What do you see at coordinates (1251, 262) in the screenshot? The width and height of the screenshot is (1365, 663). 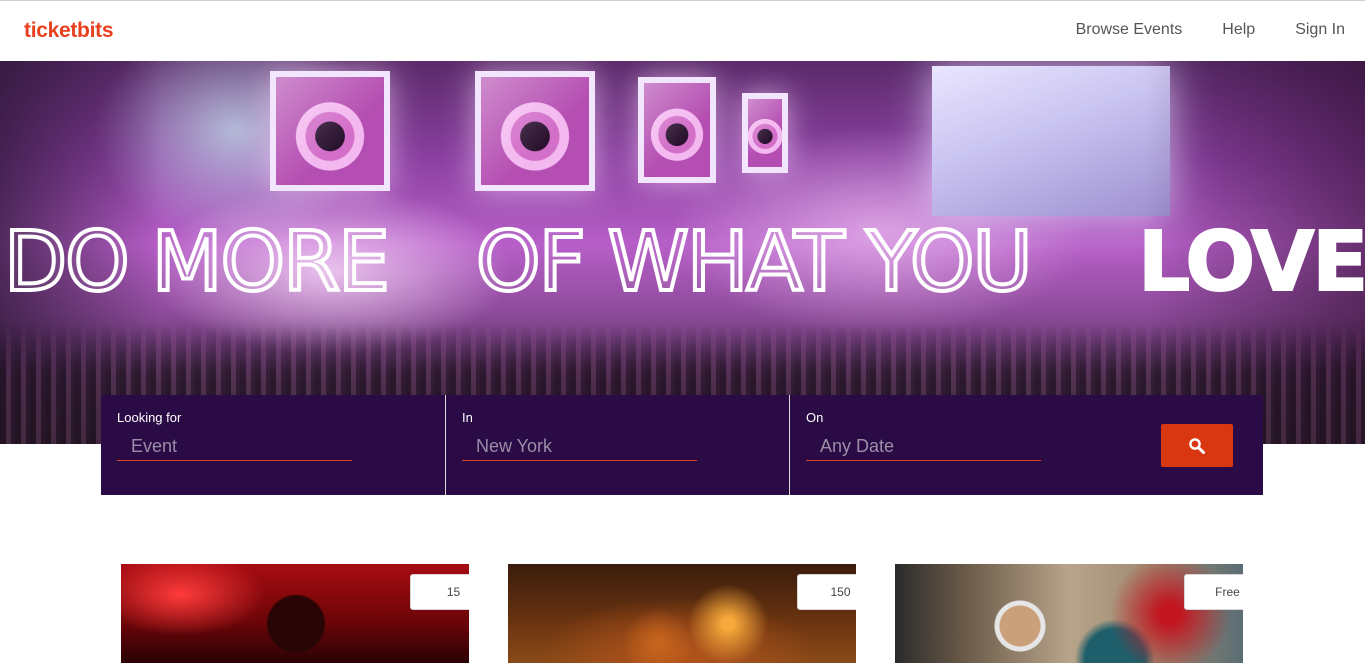 I see `headline-word-love: LOVE` at bounding box center [1251, 262].